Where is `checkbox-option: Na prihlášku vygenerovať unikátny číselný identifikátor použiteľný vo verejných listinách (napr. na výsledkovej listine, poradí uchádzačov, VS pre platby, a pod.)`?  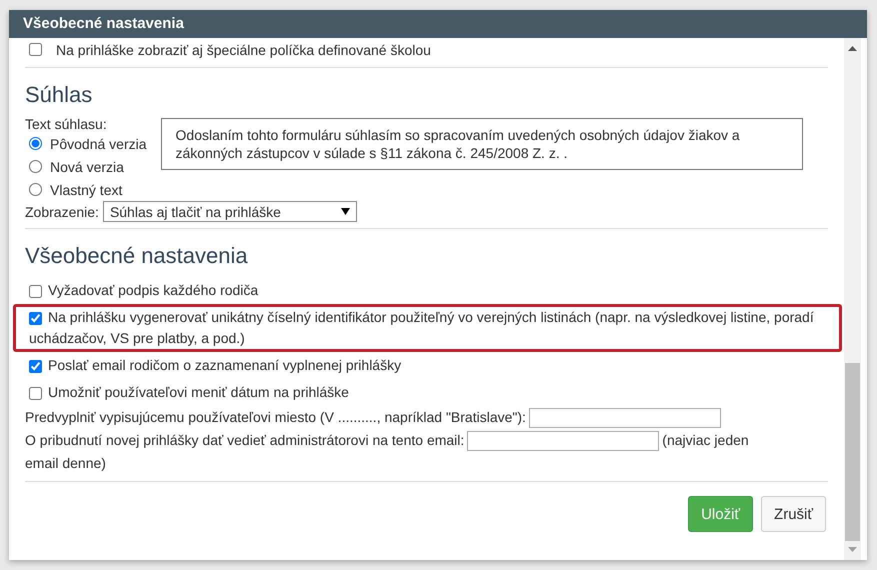 checkbox-option: Na prihlášku vygenerovať unikátny číselný identifikátor použiteľný vo verejných listinách (napr. na výsledkovej listine, poradí uchádzačov, VS pre platby, a pod.) is located at coordinates (432, 328).